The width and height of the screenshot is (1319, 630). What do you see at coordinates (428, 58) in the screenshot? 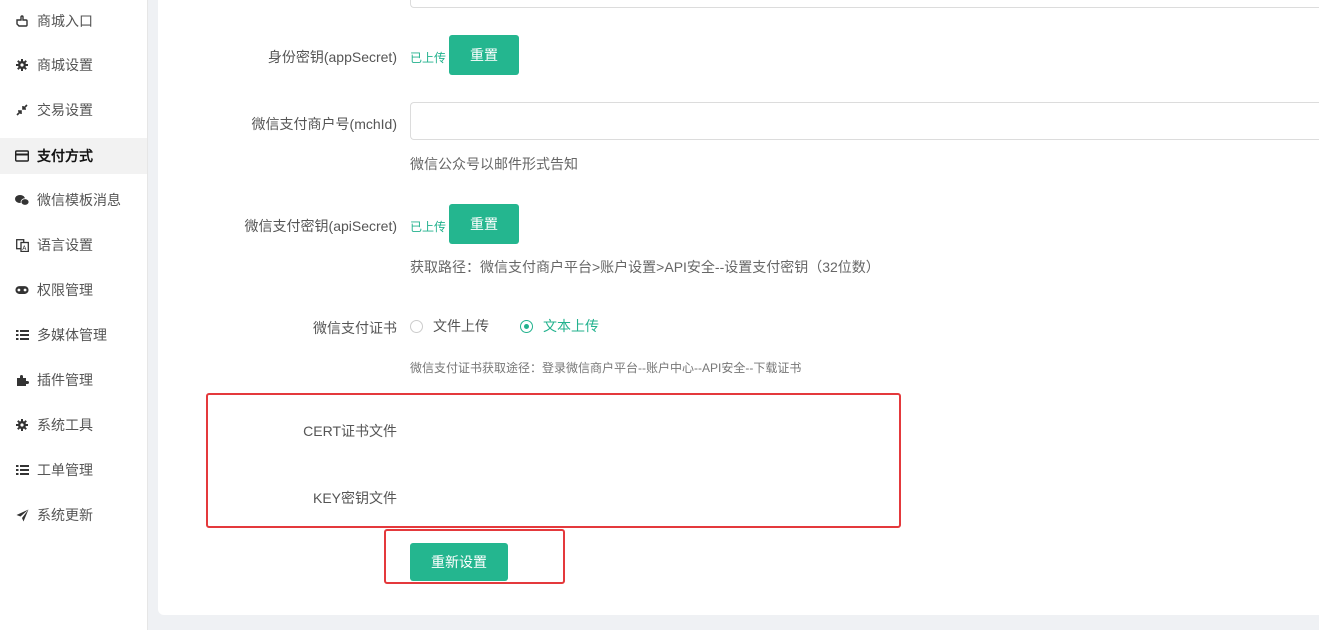
I see `app-secret-status: 已上传` at bounding box center [428, 58].